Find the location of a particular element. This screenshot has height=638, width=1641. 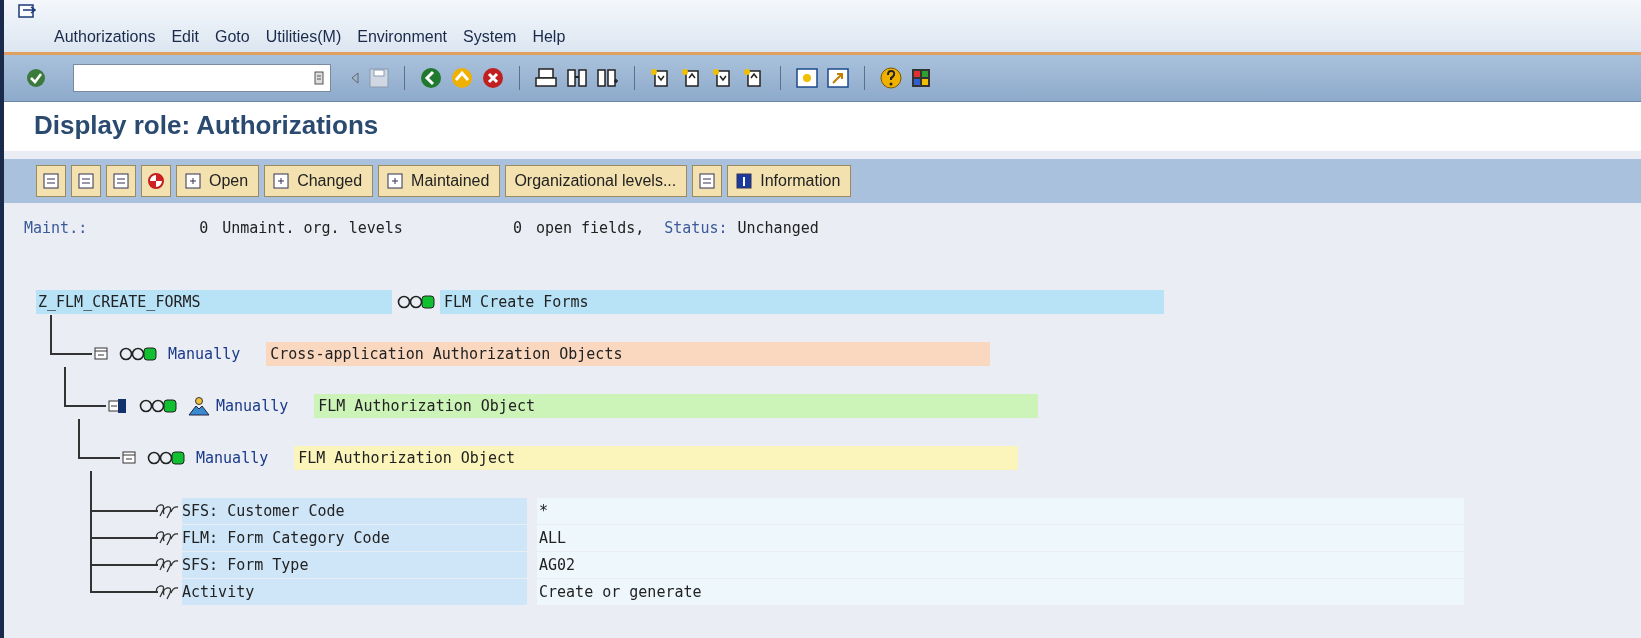

toolbar-button: Information is located at coordinates (789, 181).